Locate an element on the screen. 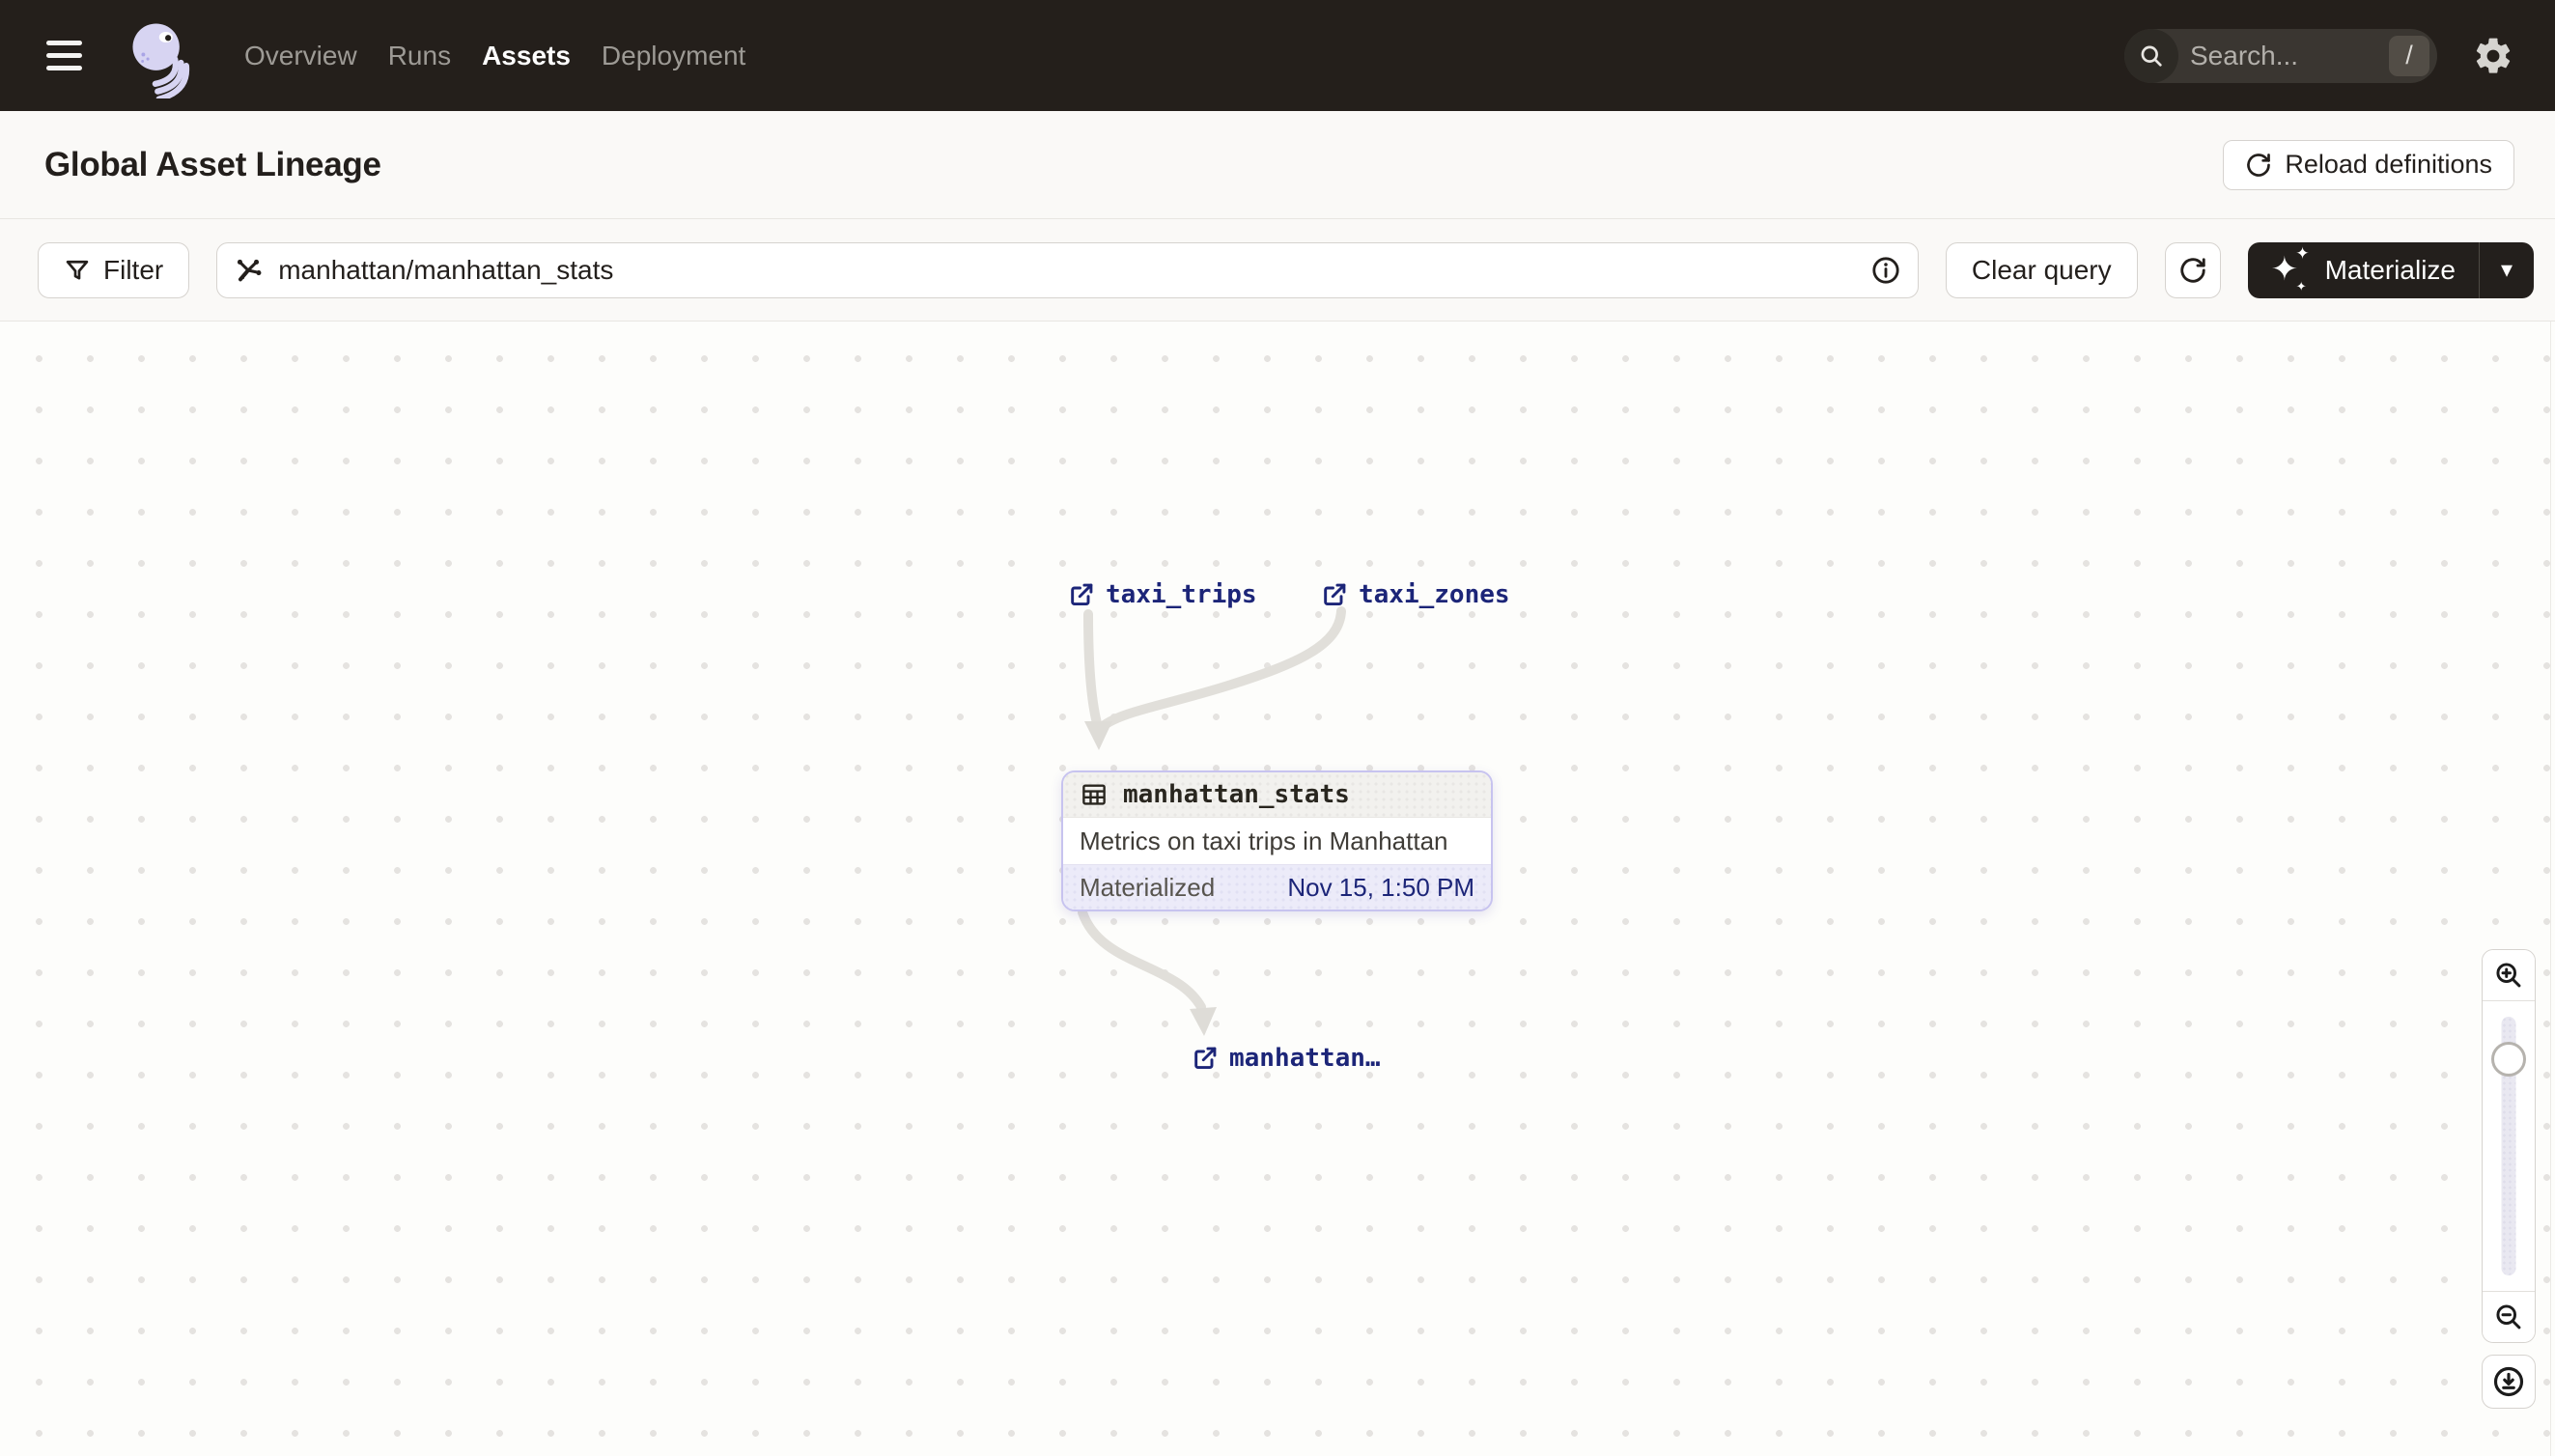  sparkle-icon: ✦ ✦ ✦ is located at coordinates (2290, 268).